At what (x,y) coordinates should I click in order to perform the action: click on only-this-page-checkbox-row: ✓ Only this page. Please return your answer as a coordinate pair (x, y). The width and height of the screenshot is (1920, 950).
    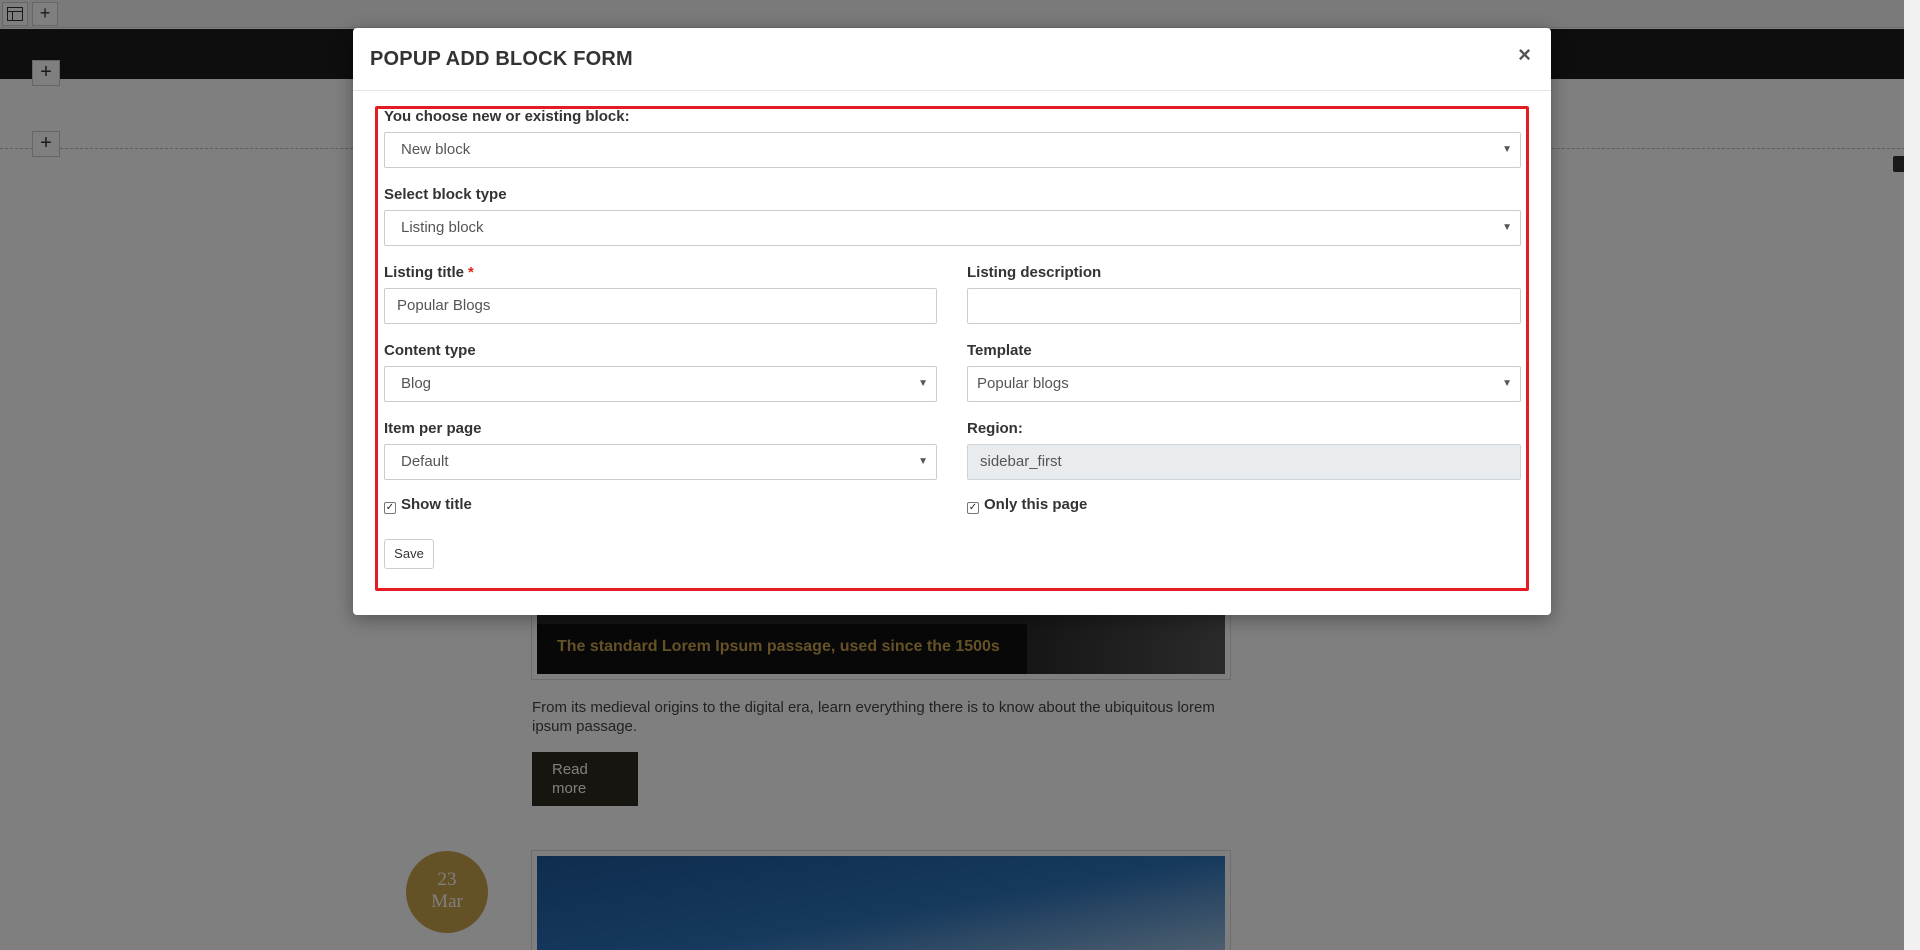
    Looking at the image, I should click on (1027, 505).